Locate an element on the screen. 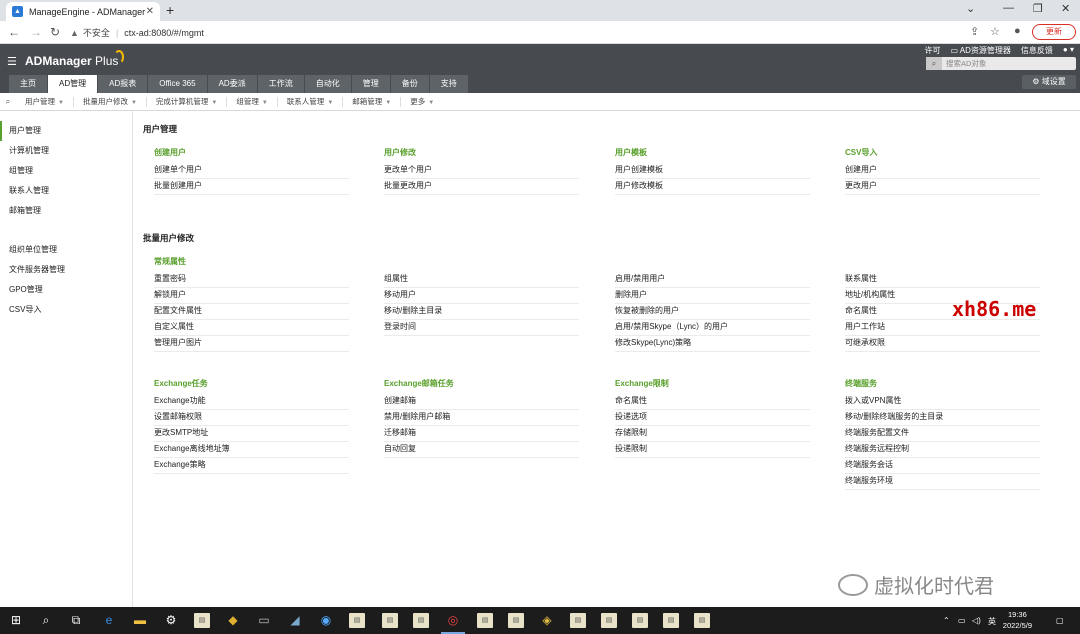 The height and width of the screenshot is (634, 1080). close-window-icon: ✕ is located at coordinates (1065, 8).